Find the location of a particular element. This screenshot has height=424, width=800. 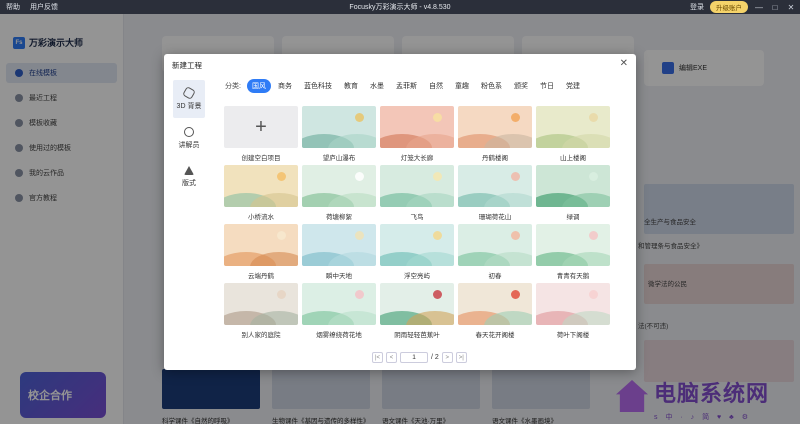

template-card: 灯笼大长廊 is located at coordinates (417, 135).